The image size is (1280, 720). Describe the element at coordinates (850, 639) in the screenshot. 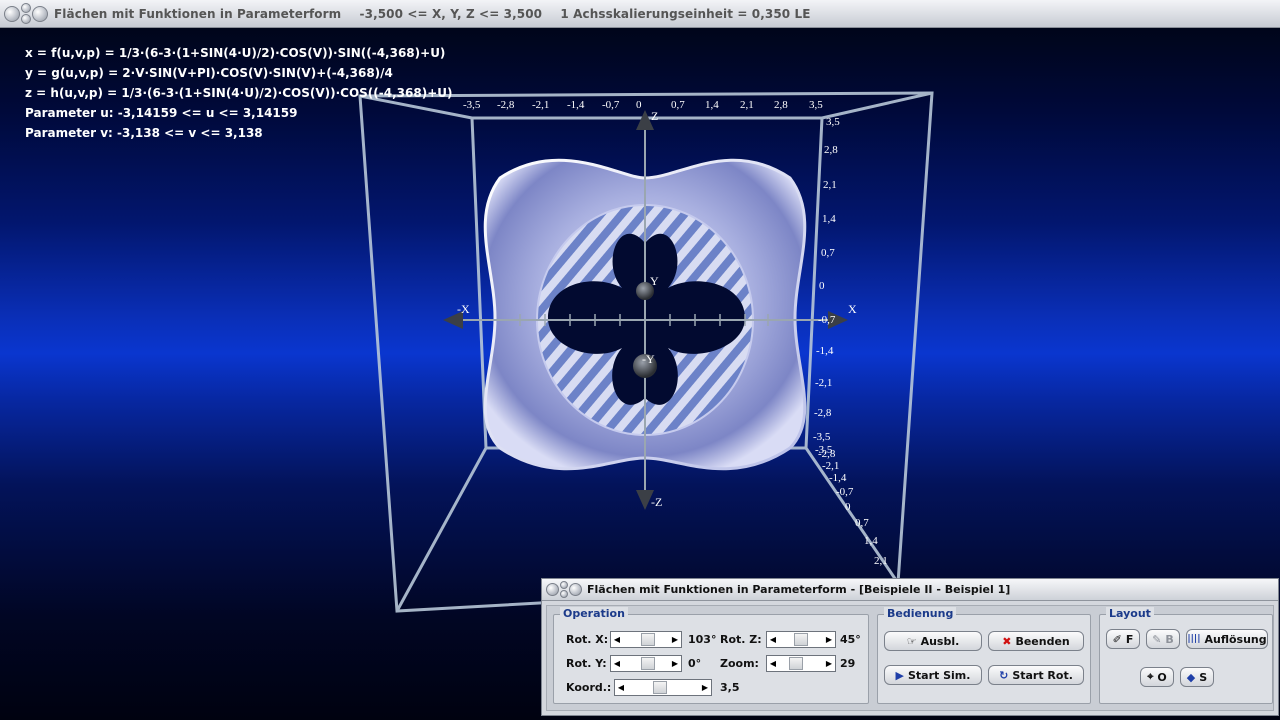

I see `rot-z-value: 45°` at that location.